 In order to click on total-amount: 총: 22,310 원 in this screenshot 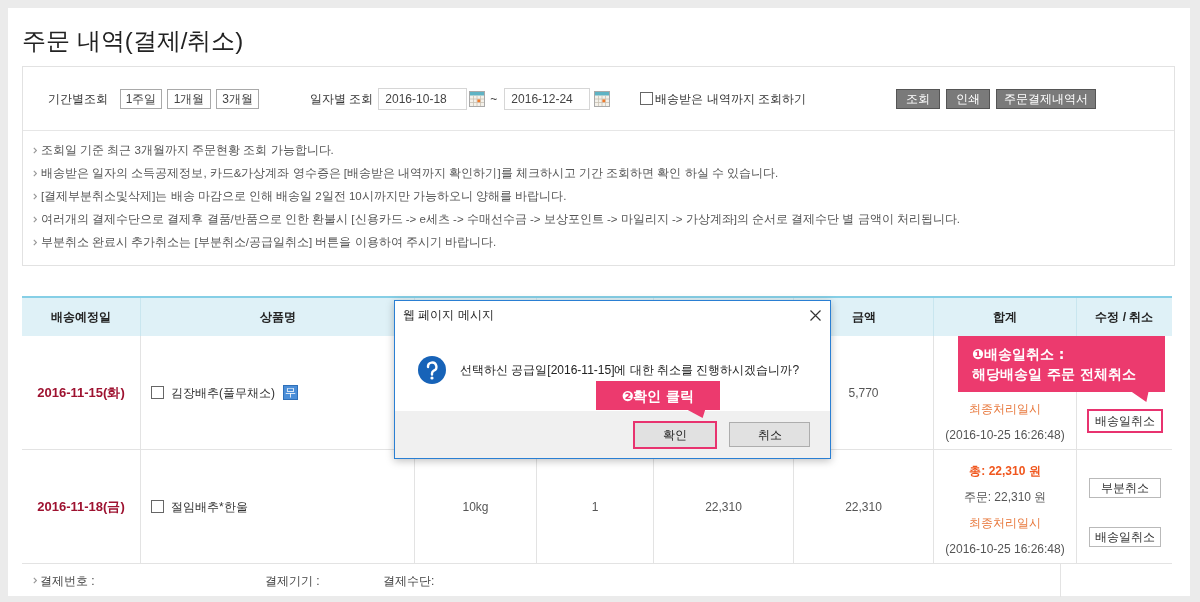, I will do `click(1005, 471)`.